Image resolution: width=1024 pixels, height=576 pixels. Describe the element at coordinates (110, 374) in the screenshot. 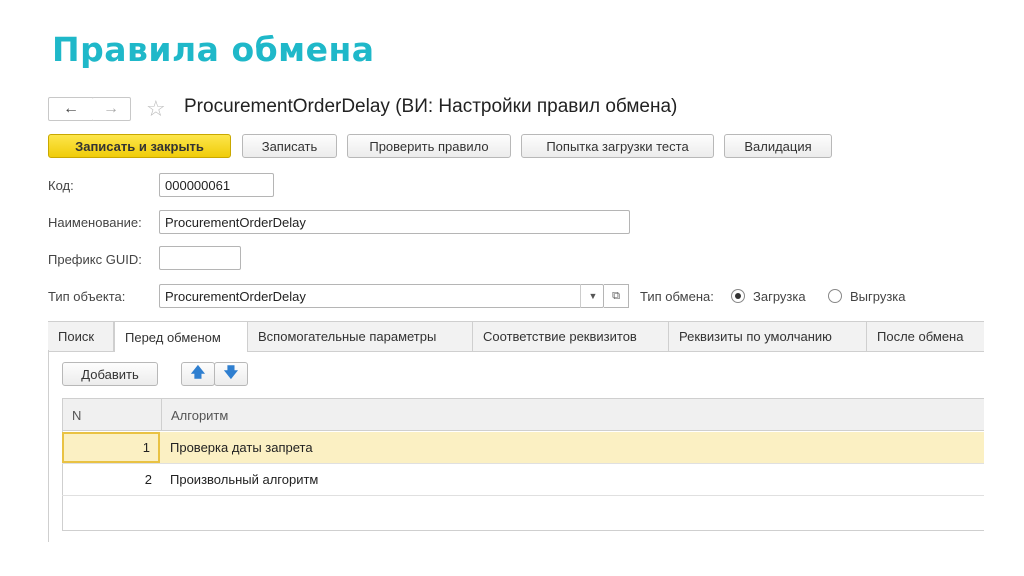

I see `add-button: Добавить` at that location.